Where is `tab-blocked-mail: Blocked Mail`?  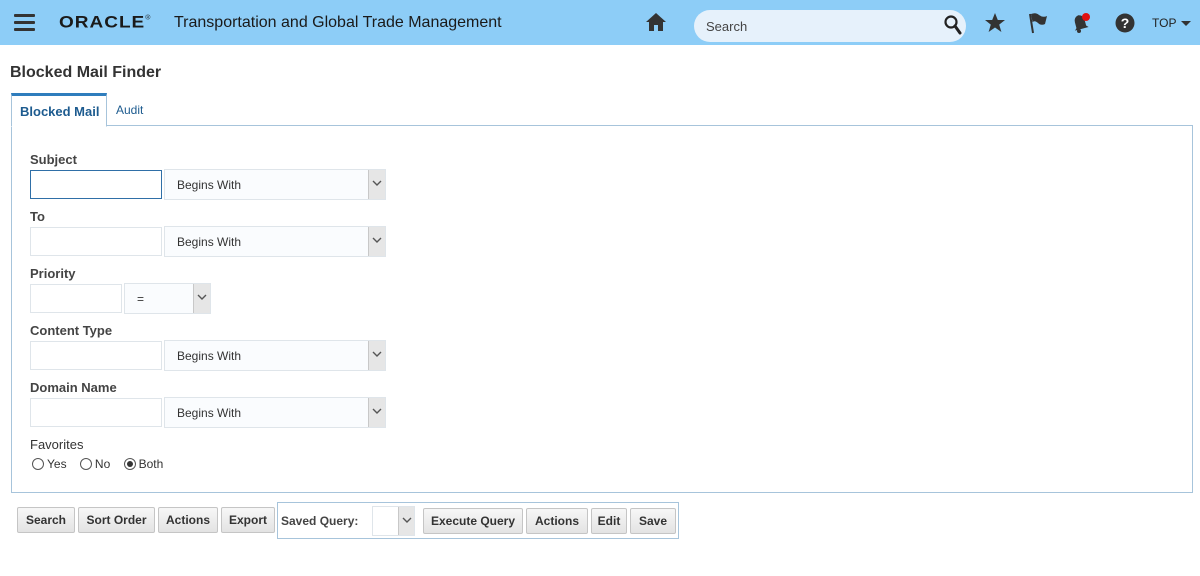
tab-blocked-mail: Blocked Mail is located at coordinates (59, 110).